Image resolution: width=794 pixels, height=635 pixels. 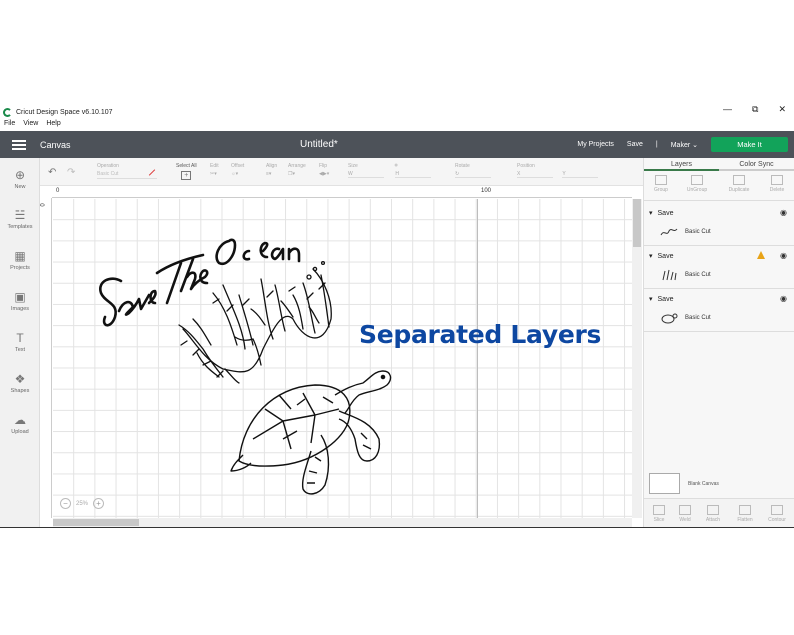 I want to click on rail-upload: ☁ Upload, so click(x=20, y=424).